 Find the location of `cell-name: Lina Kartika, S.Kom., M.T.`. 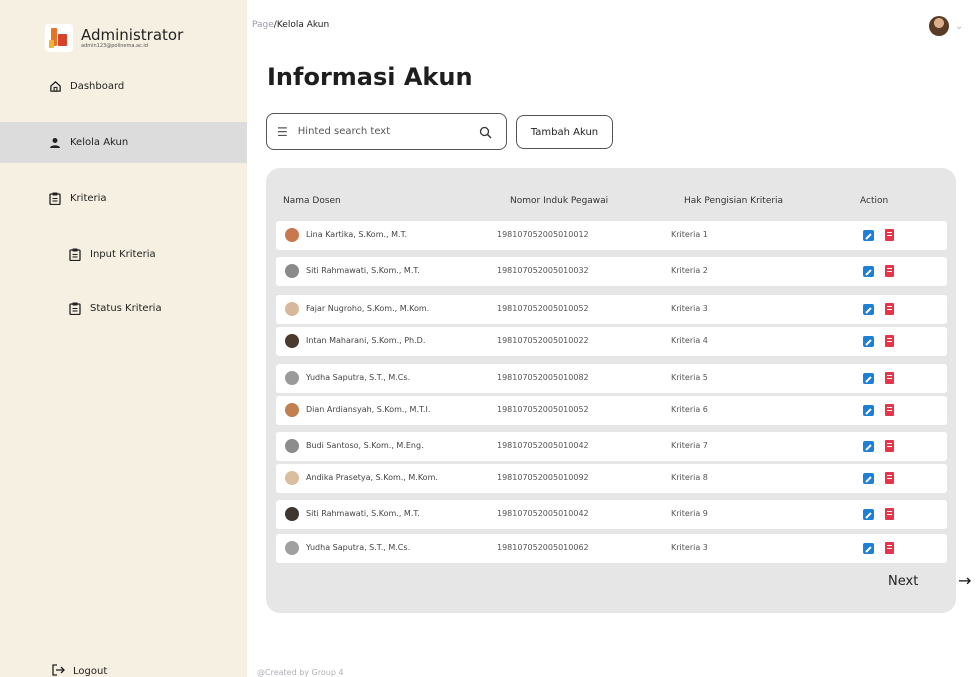

cell-name: Lina Kartika, S.Kom., M.T. is located at coordinates (357, 234).